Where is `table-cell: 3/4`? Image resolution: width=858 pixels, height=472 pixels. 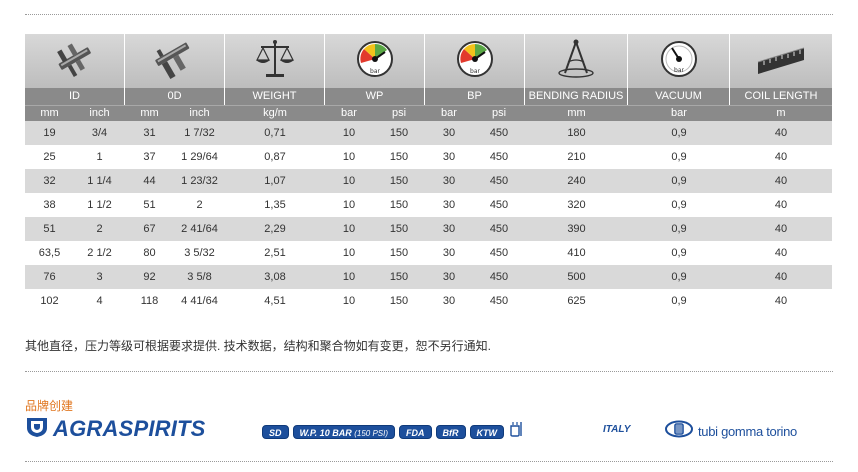 table-cell: 3/4 is located at coordinates (99, 133).